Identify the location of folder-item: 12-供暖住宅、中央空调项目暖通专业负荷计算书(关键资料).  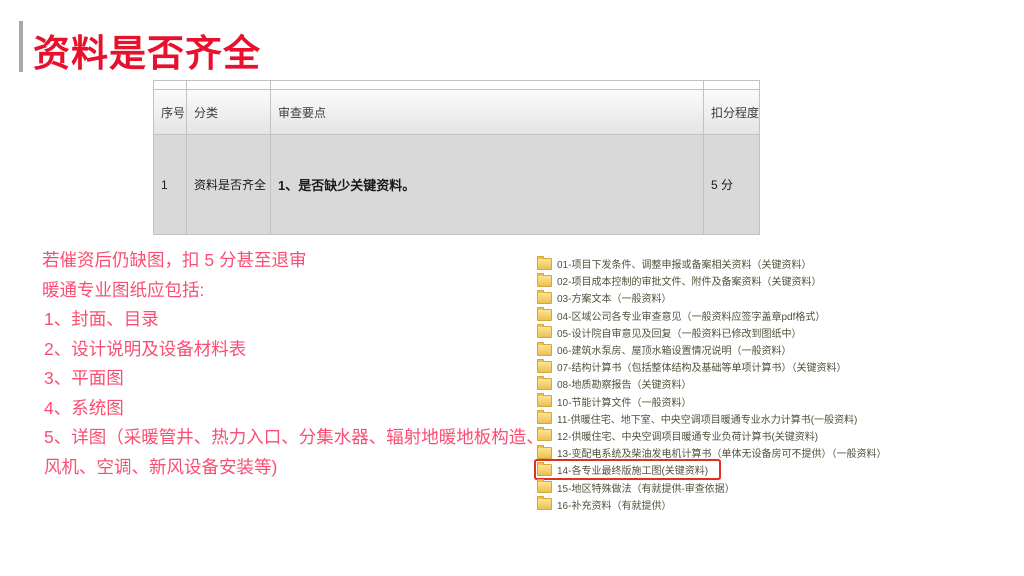
(711, 435).